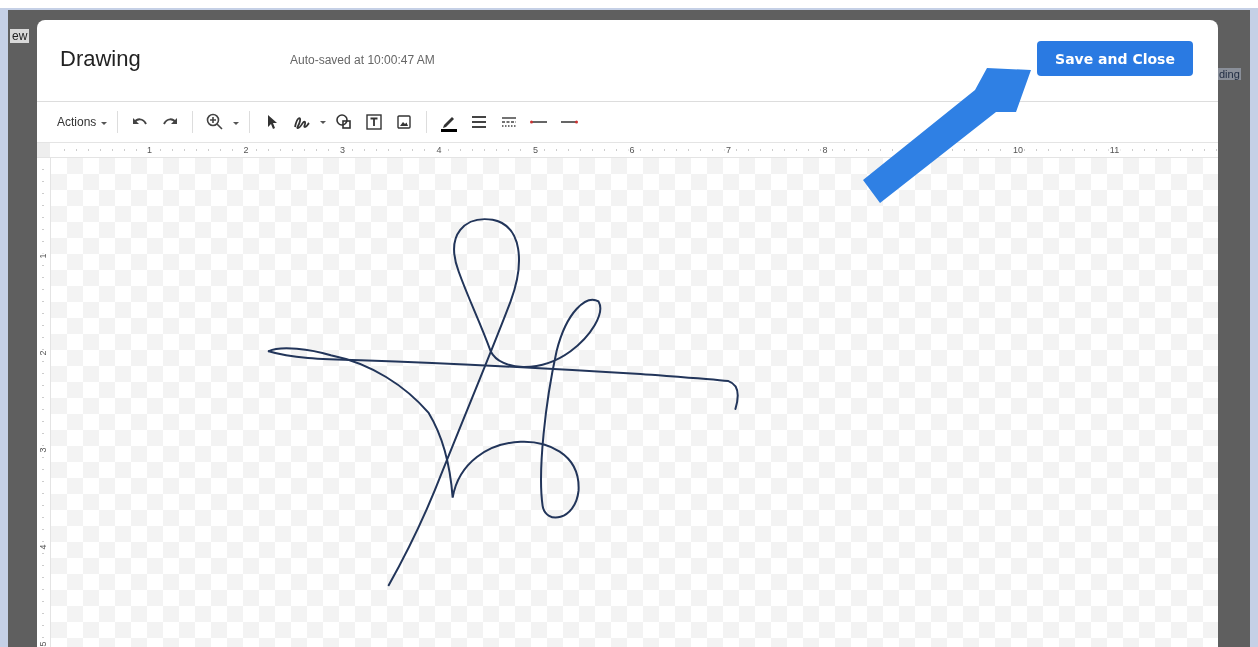  I want to click on ruler-number: 3, so click(43, 450).